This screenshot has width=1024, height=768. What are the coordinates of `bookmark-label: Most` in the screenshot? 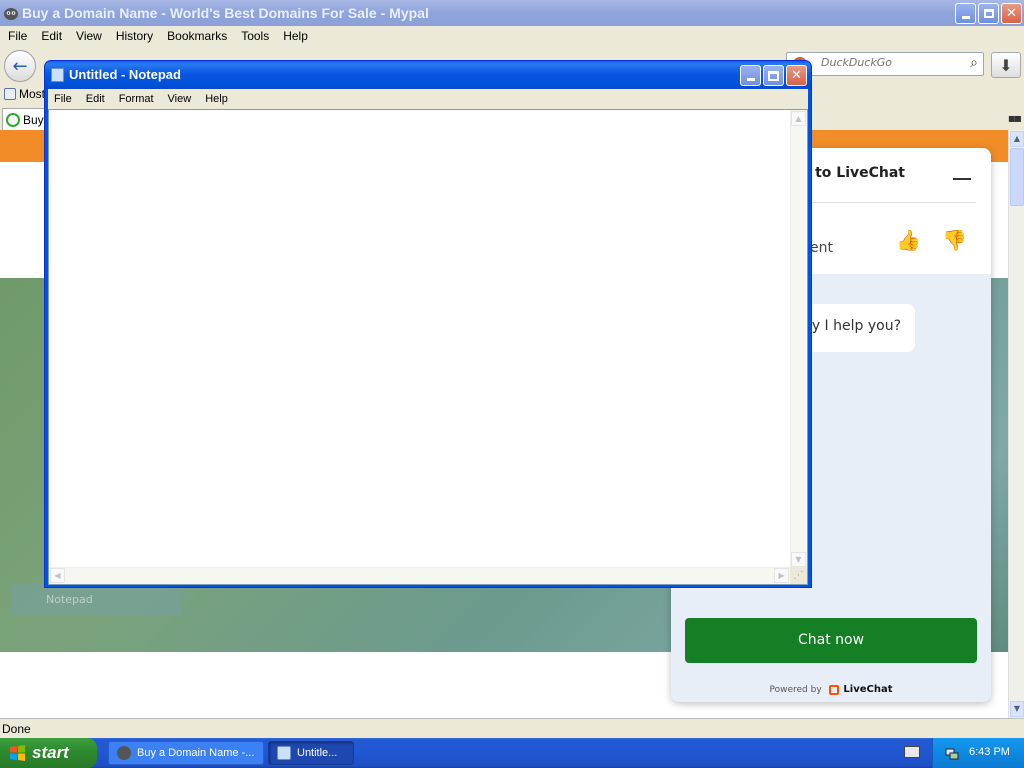 It's located at (32, 94).